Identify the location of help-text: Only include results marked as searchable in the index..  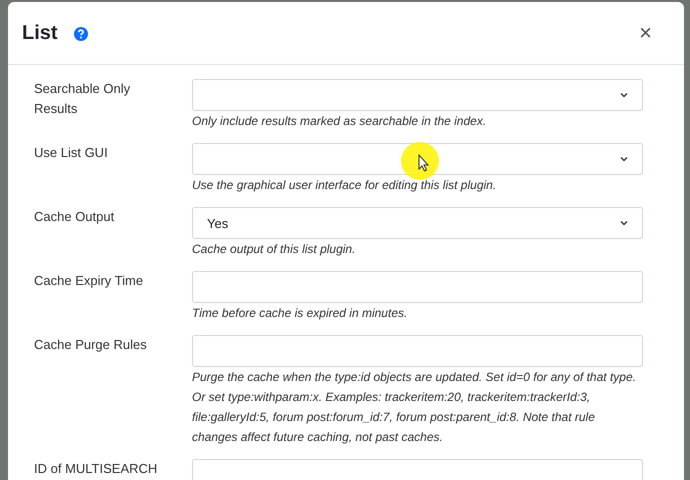
(340, 121).